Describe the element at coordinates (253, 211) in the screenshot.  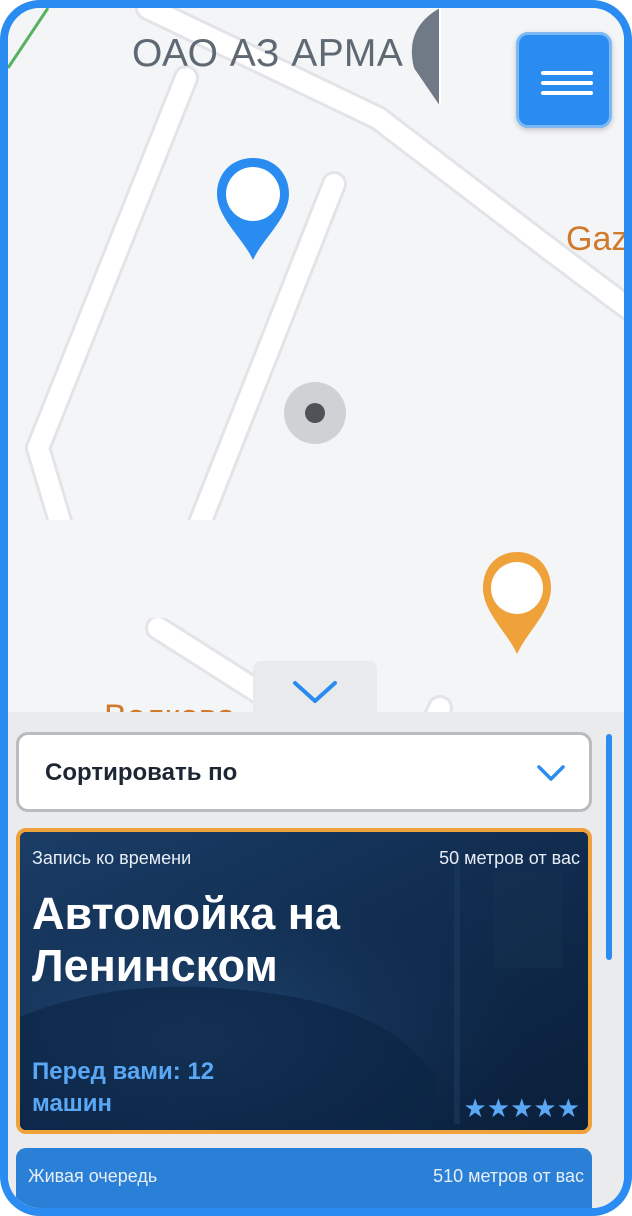
I see `map-pin-blue-icon` at that location.